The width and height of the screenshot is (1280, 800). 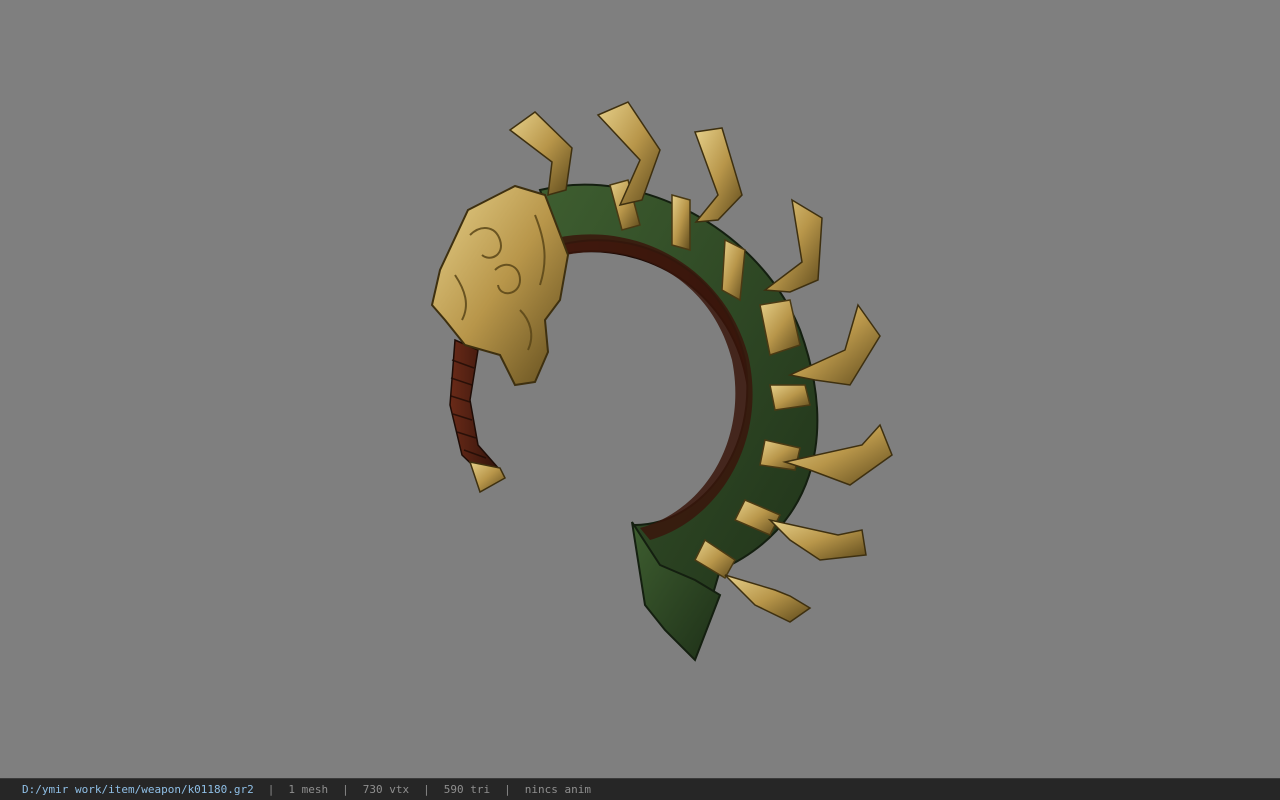 What do you see at coordinates (138, 789) in the screenshot?
I see `file-path: D:/ymir work/item/weapon/k01180.gr2` at bounding box center [138, 789].